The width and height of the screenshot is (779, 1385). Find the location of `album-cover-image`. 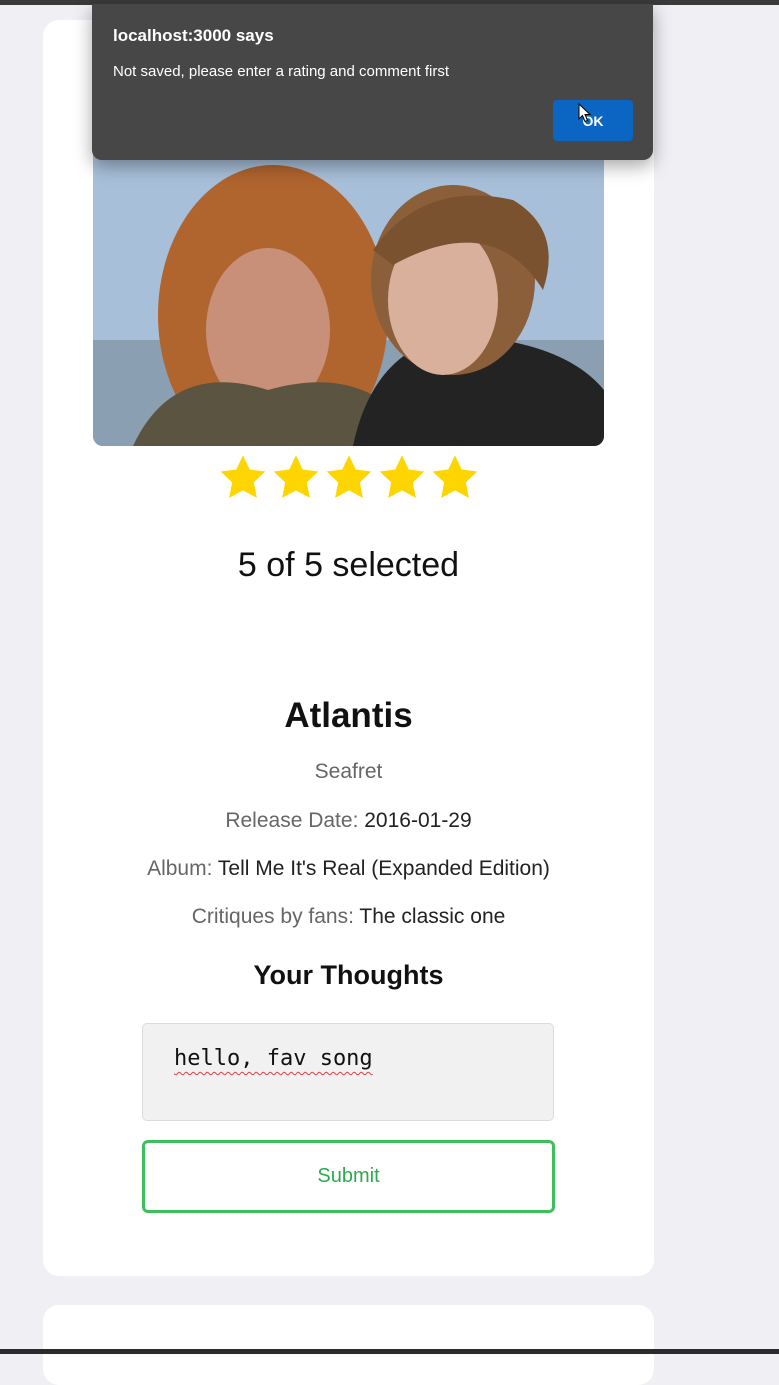

album-cover-image is located at coordinates (348, 293).